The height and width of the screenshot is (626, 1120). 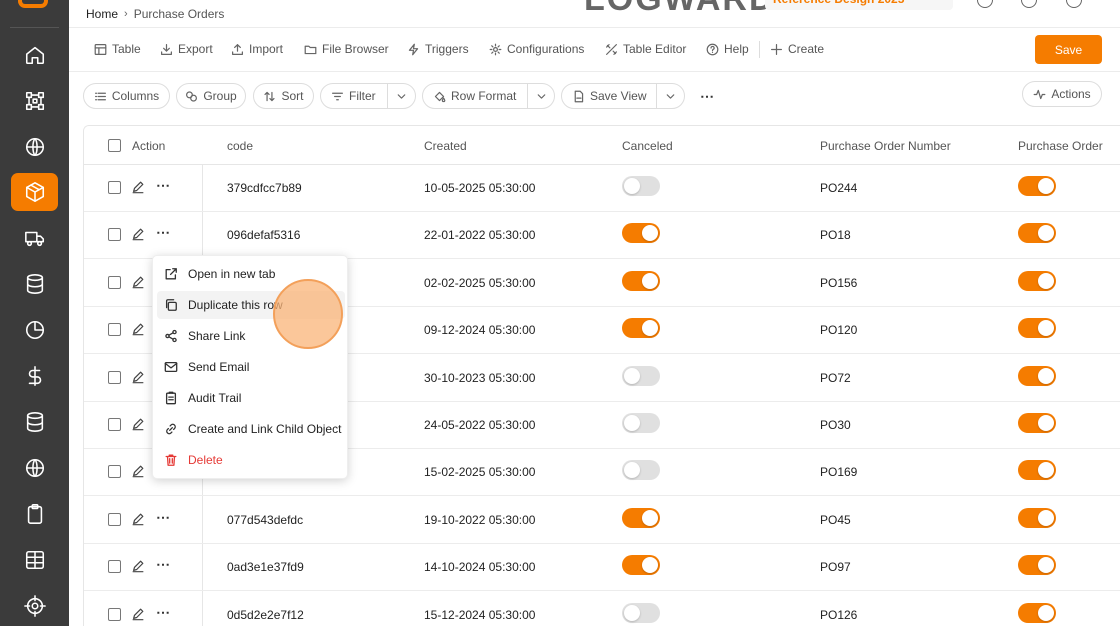 I want to click on filter-button: Filter, so click(x=368, y=96).